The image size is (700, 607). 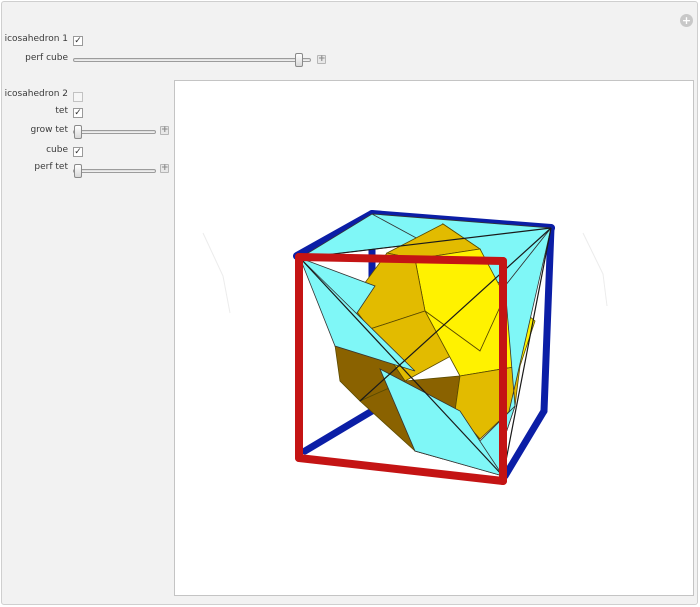 What do you see at coordinates (595, 269) in the screenshot?
I see `background-shading-right` at bounding box center [595, 269].